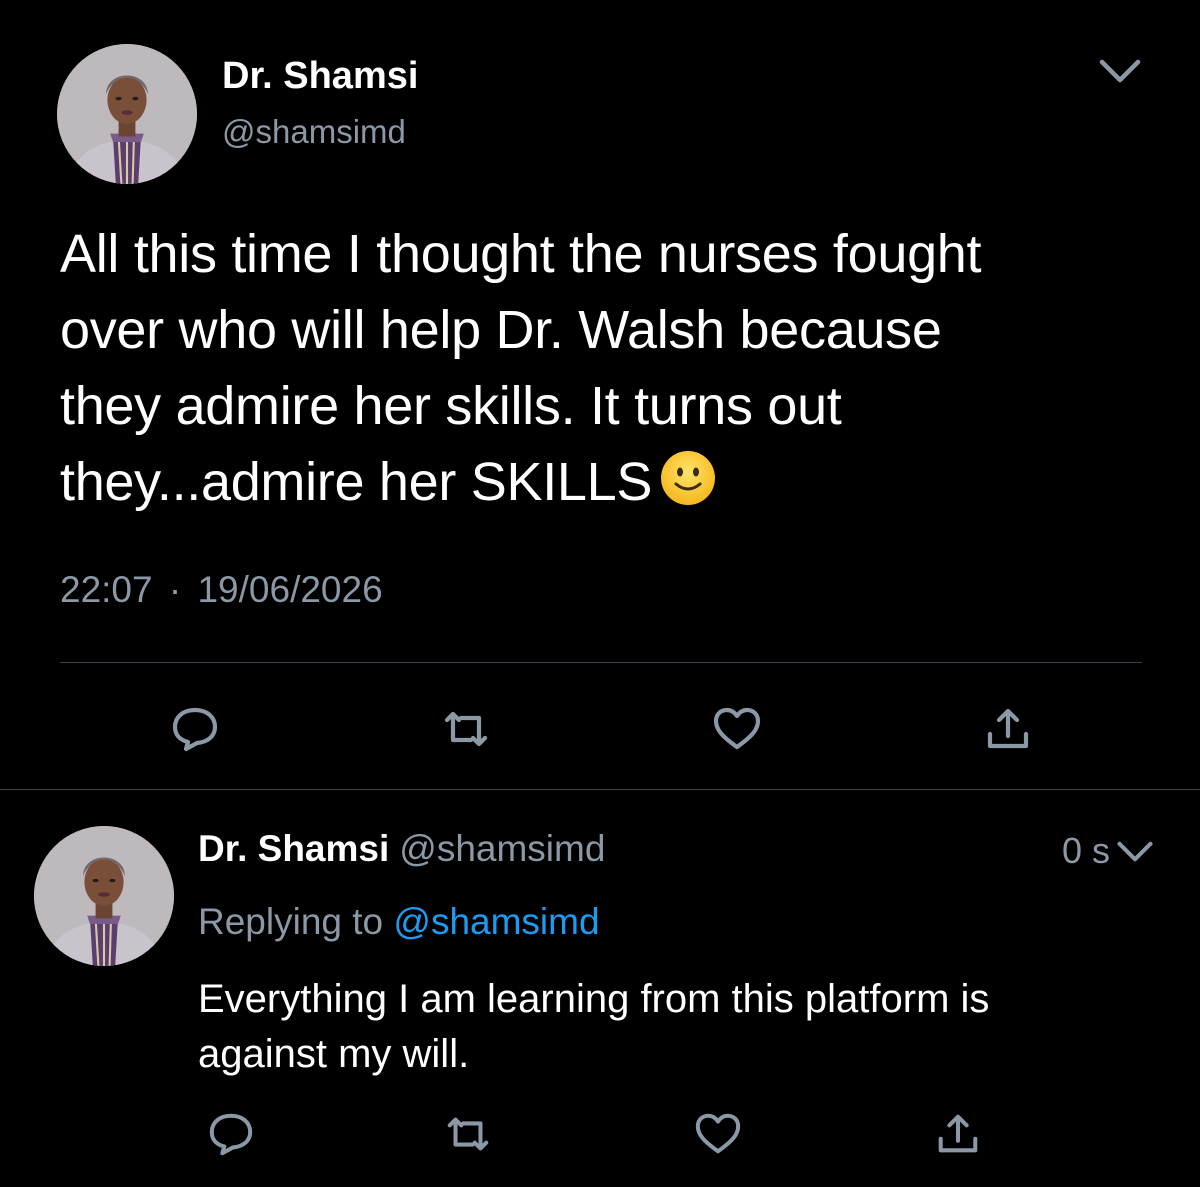  What do you see at coordinates (1085, 850) in the screenshot?
I see `reply-timestamp: 0 s` at bounding box center [1085, 850].